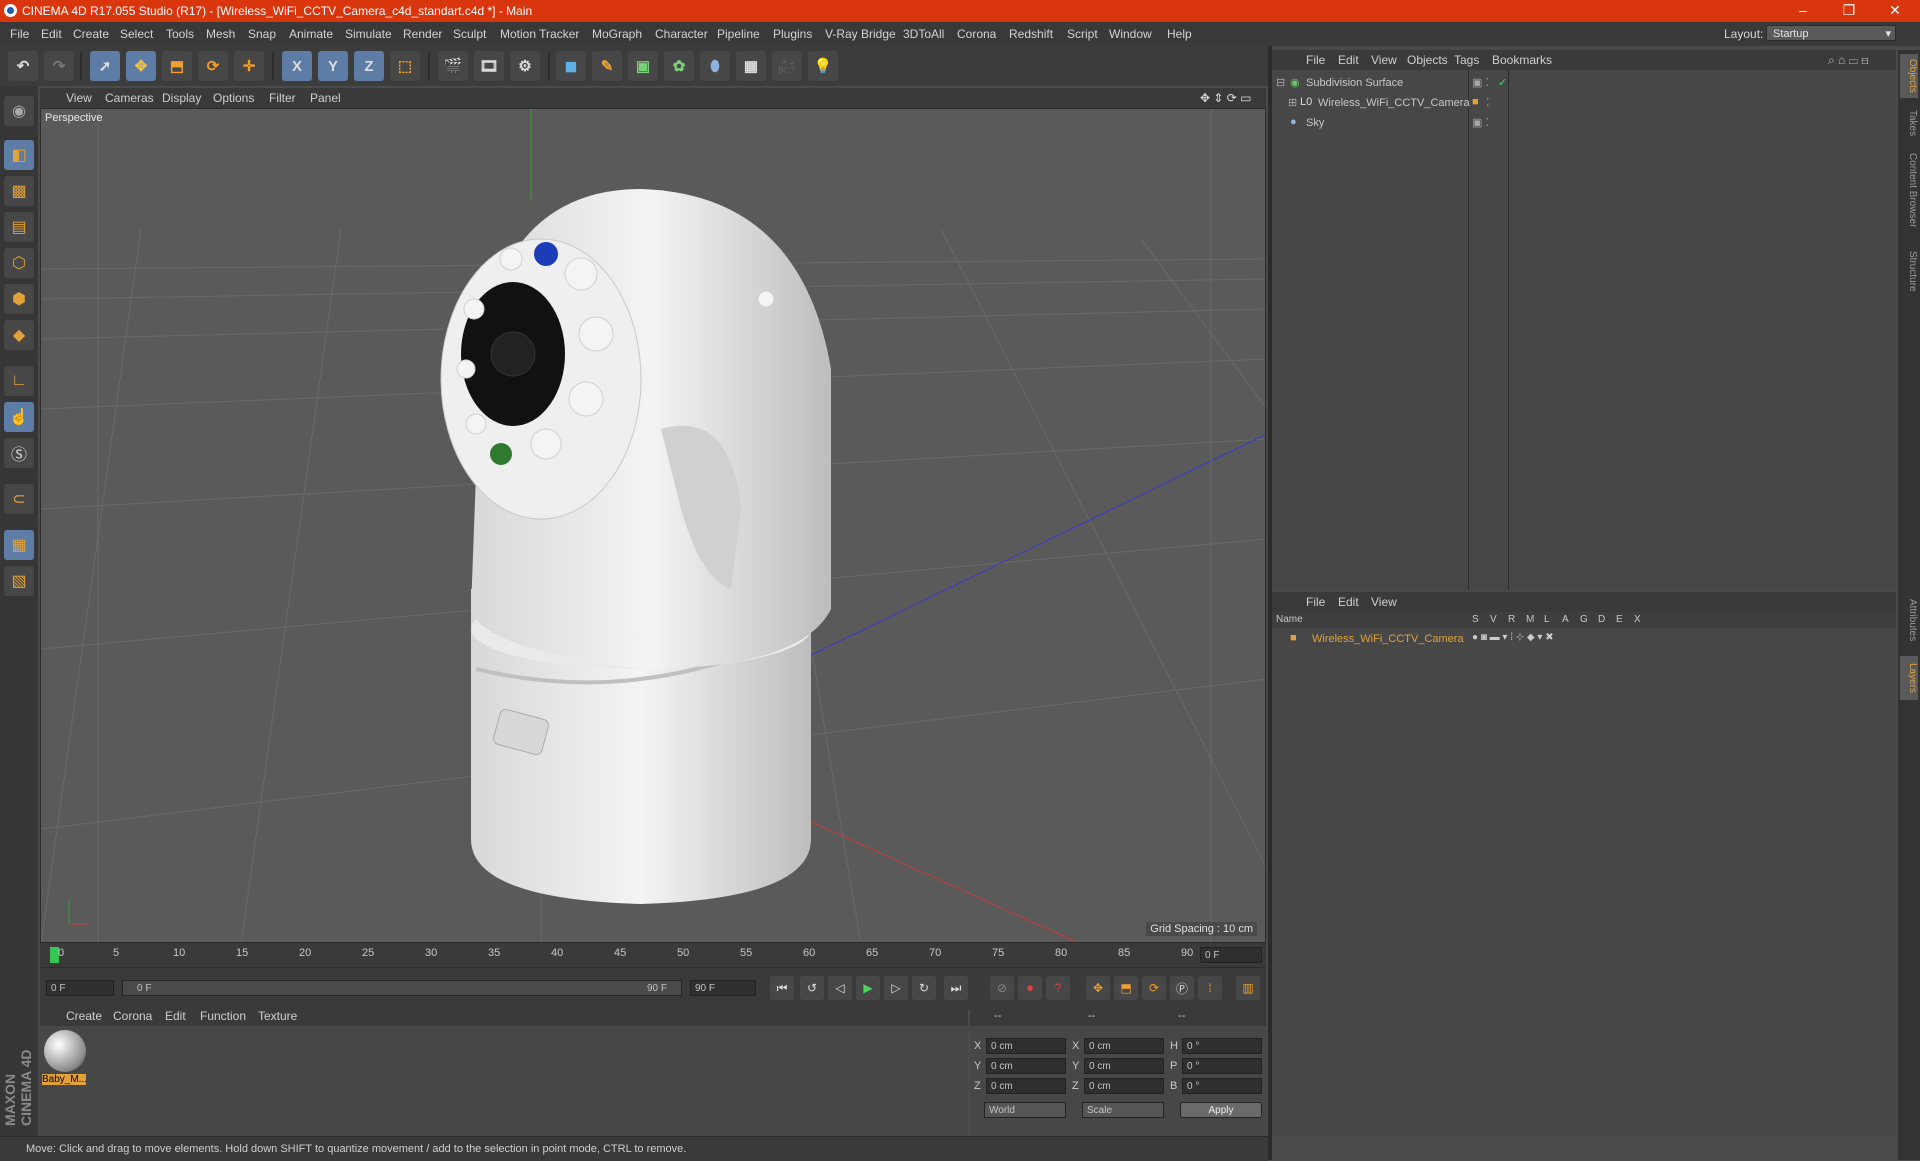  What do you see at coordinates (571, 66) in the screenshot?
I see `cube-object-icon: ◼` at bounding box center [571, 66].